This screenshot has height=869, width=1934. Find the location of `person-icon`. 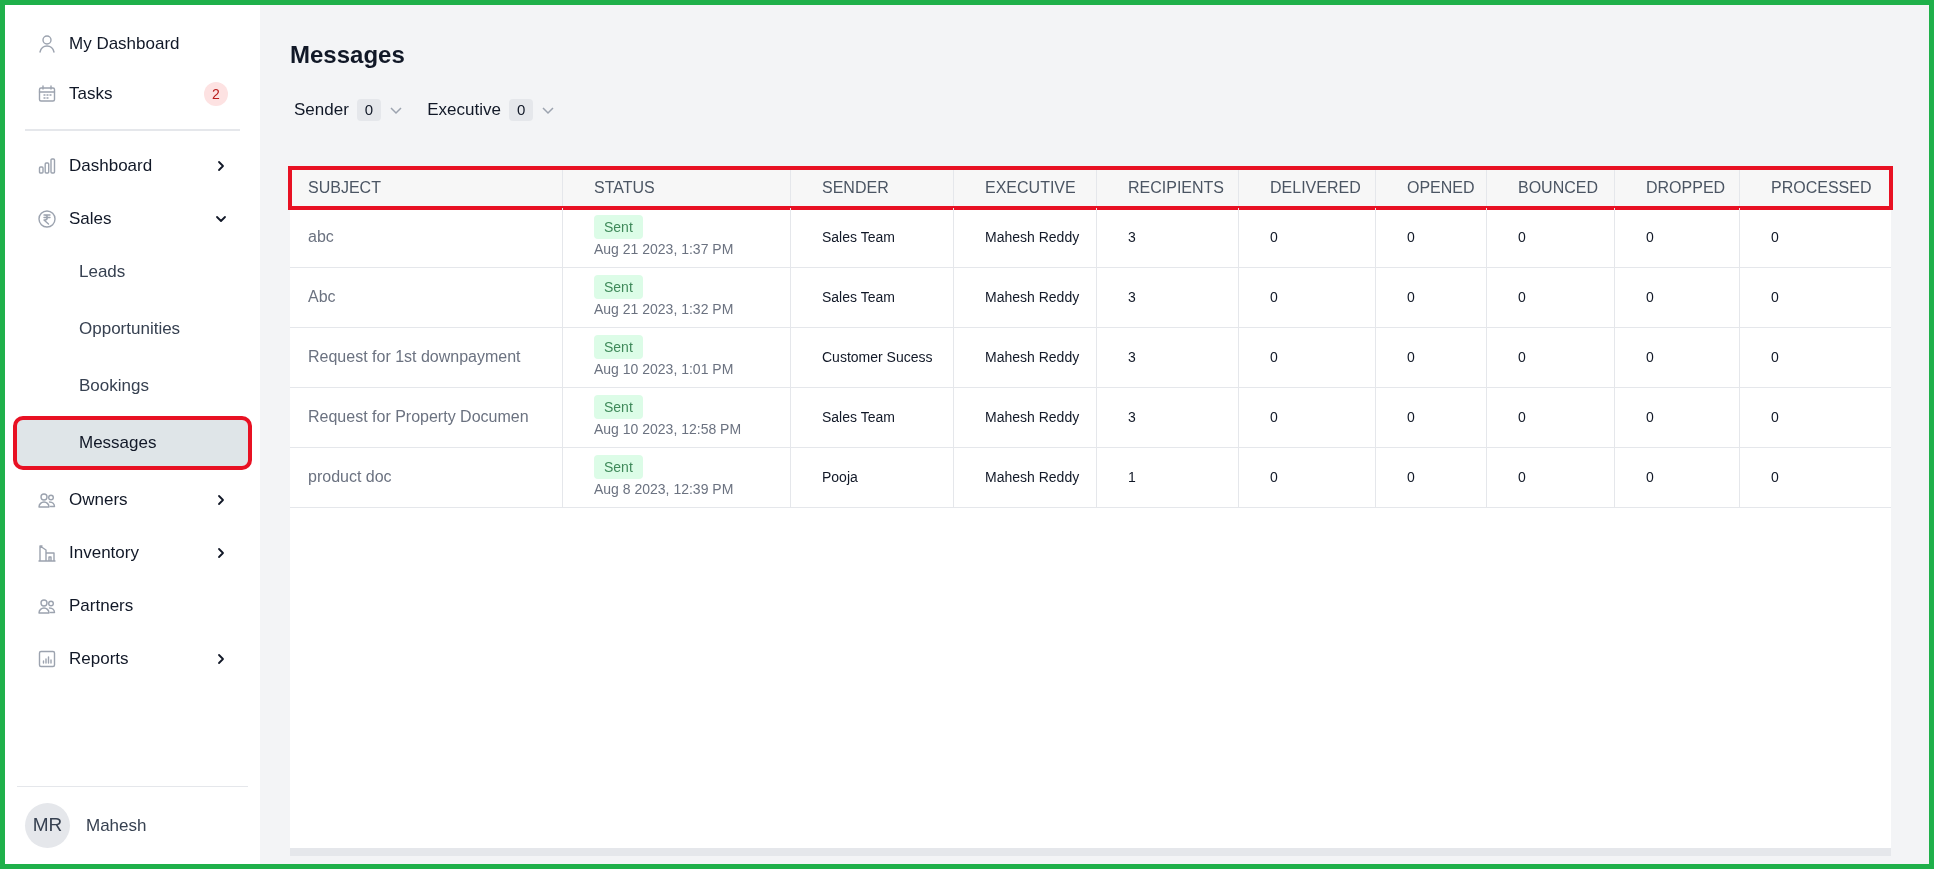

person-icon is located at coordinates (47, 44).